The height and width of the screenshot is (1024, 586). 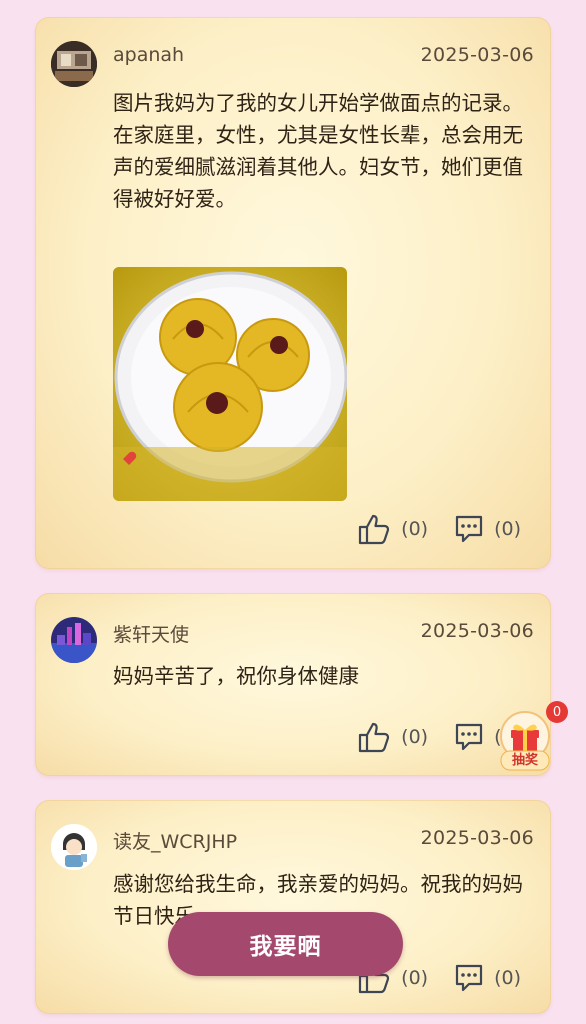 I want to click on lottery-button: 抽奖, so click(x=525, y=741).